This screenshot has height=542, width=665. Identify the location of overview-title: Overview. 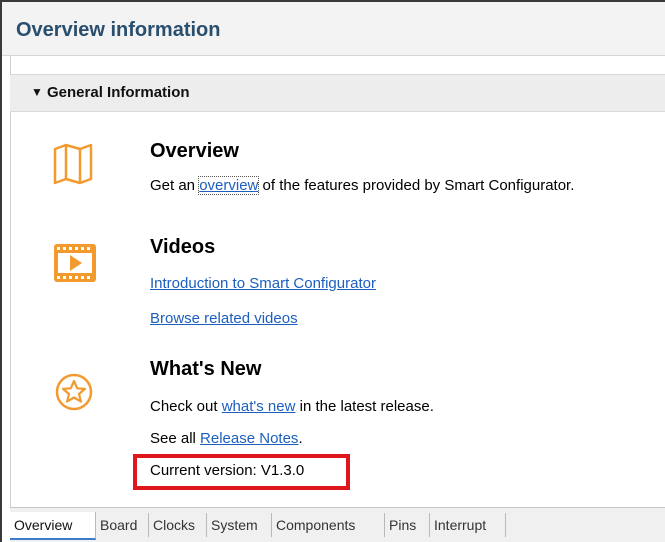
(194, 151).